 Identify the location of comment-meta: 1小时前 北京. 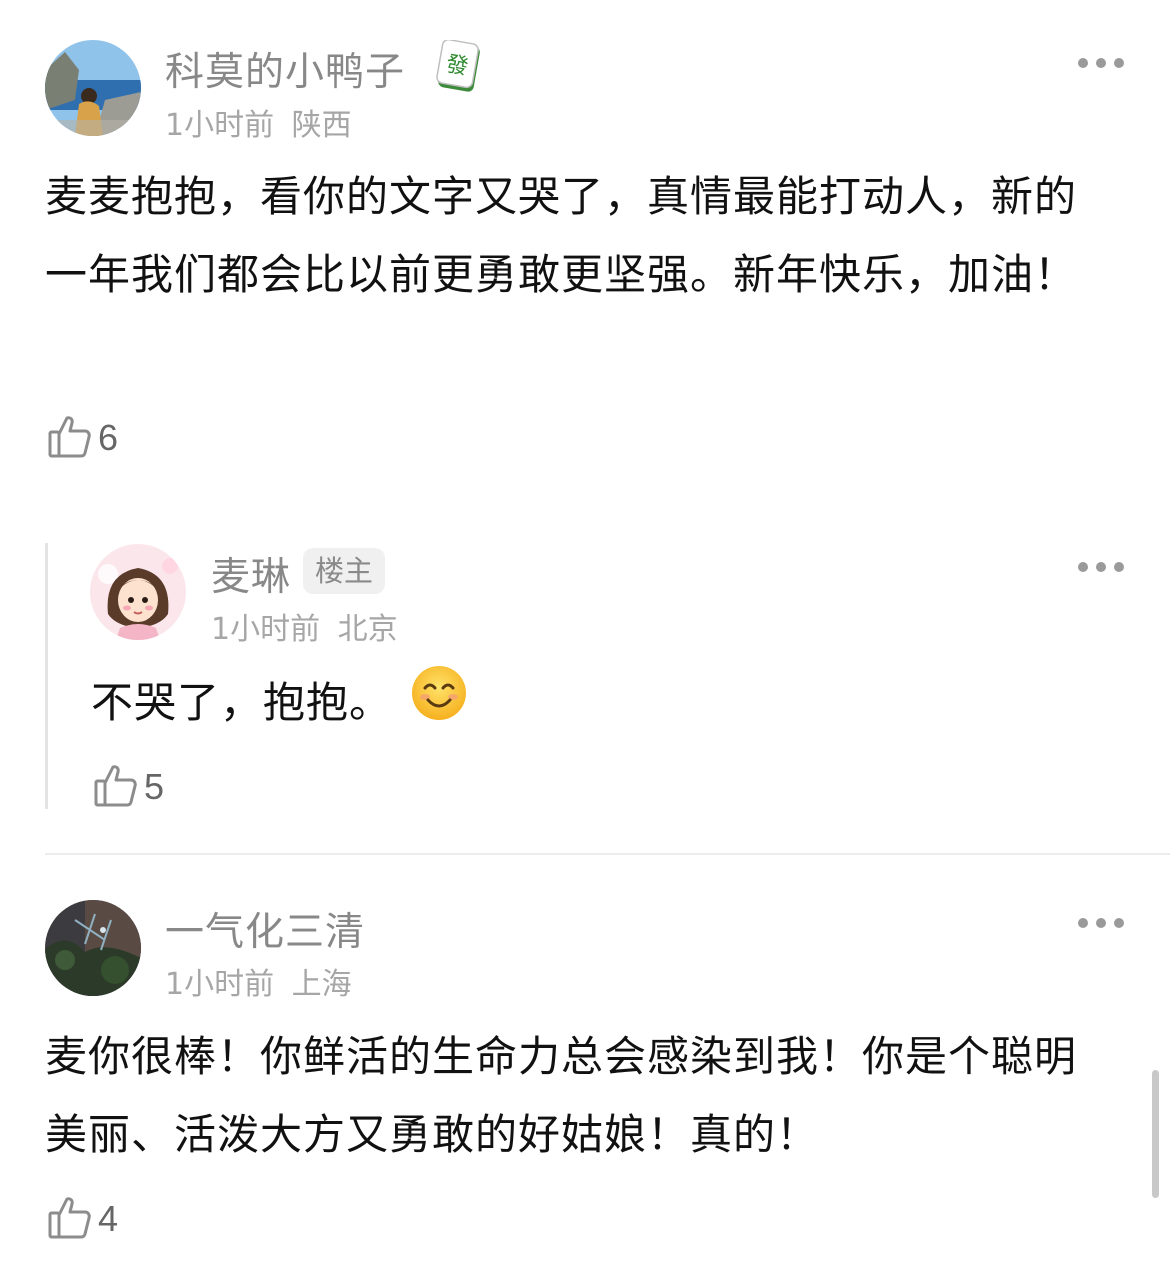
(304, 626).